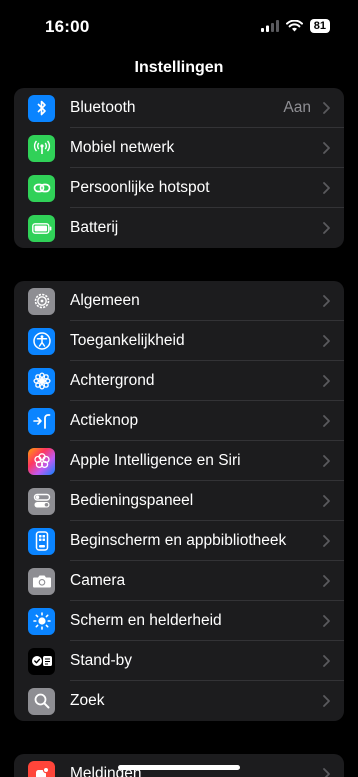 This screenshot has width=358, height=777. I want to click on settings-row-general: Algemeen, so click(179, 301).